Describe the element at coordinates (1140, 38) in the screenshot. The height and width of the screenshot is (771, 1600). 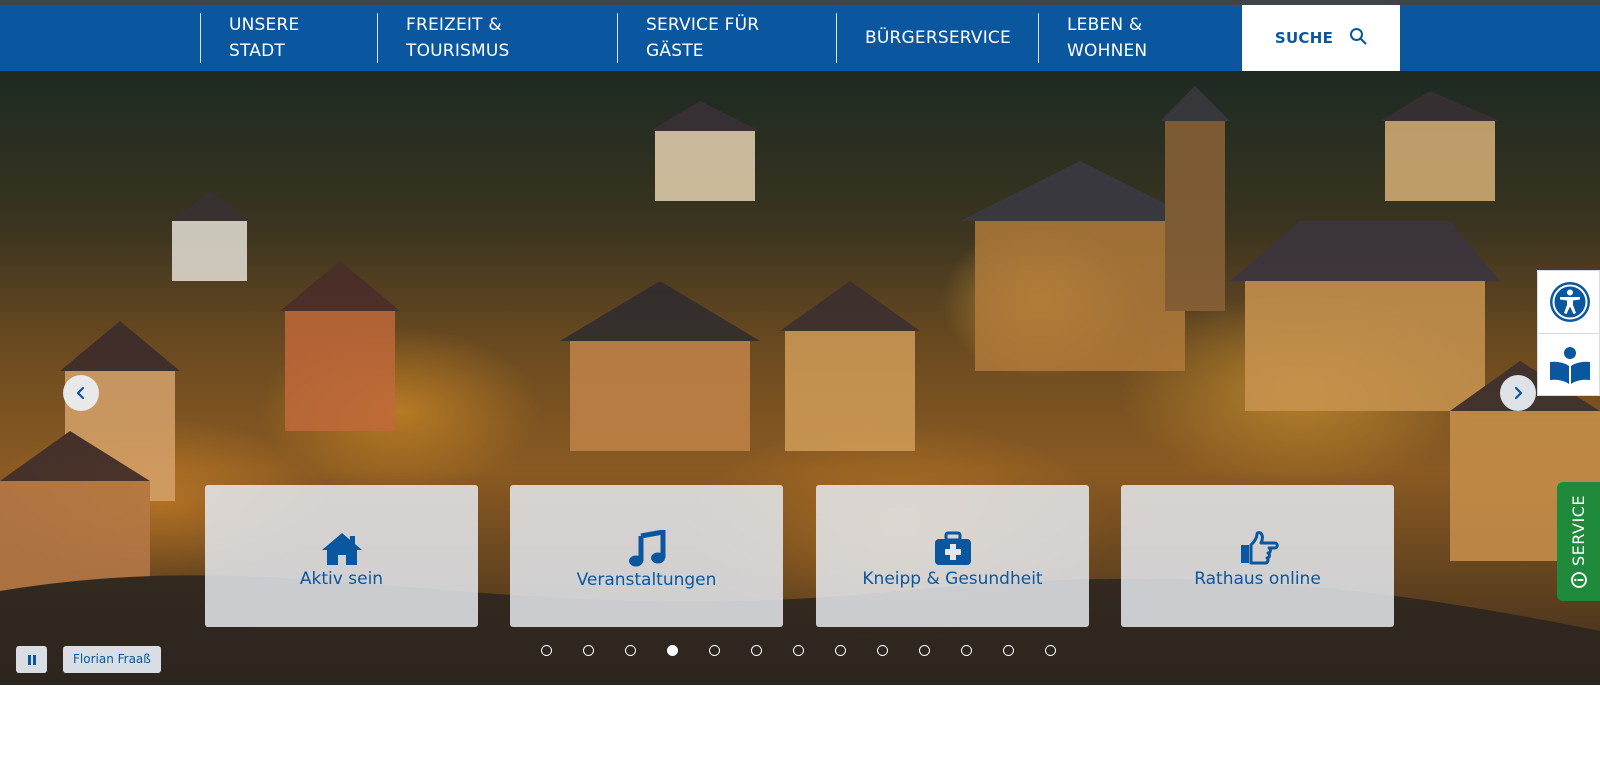
I see `nav-item-leben-wohnen: LEBEN & WOHNEN` at that location.